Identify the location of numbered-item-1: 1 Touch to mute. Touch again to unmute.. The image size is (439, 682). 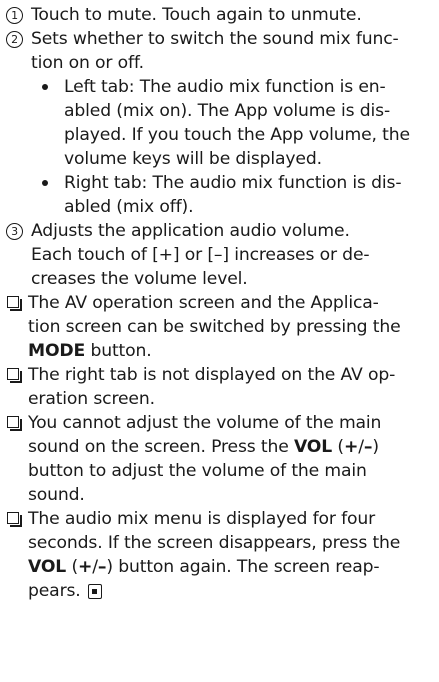
(219, 15).